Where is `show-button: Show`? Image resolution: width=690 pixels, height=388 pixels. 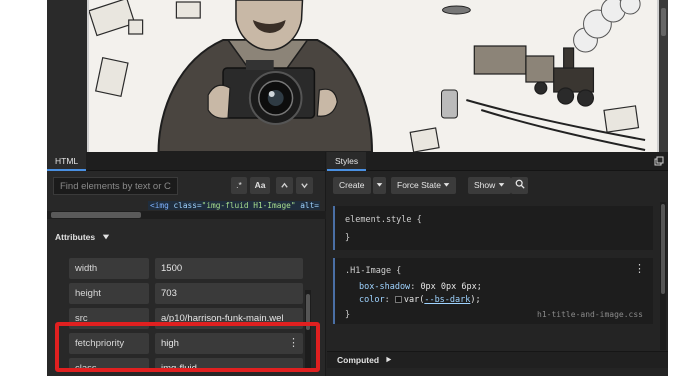
show-button: Show is located at coordinates (489, 185).